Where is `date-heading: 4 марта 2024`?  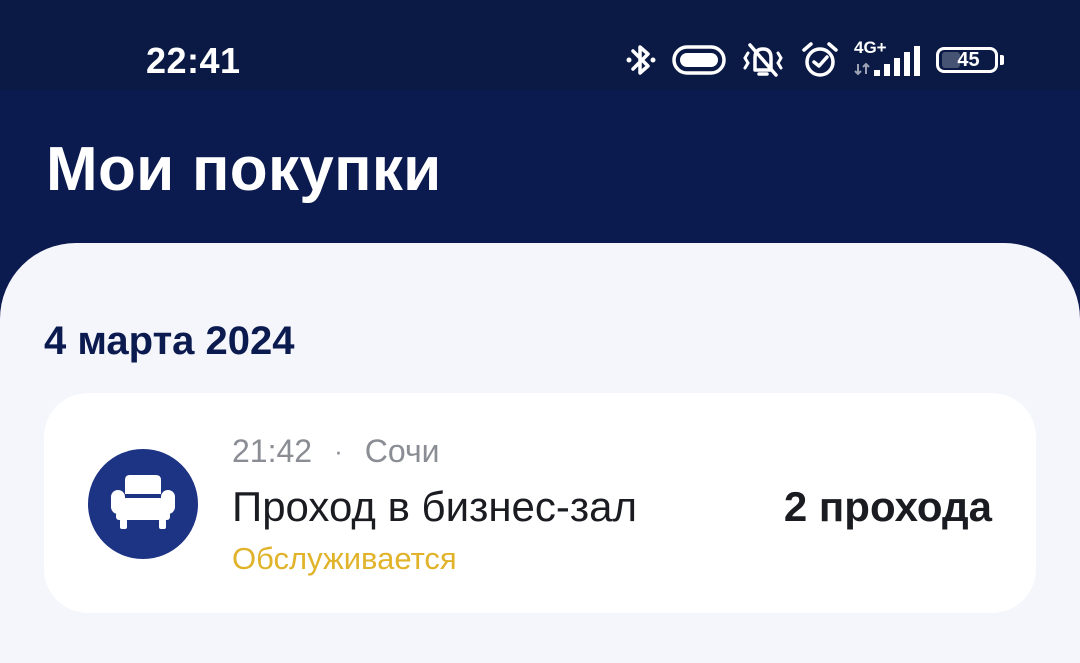
date-heading: 4 марта 2024 is located at coordinates (169, 341).